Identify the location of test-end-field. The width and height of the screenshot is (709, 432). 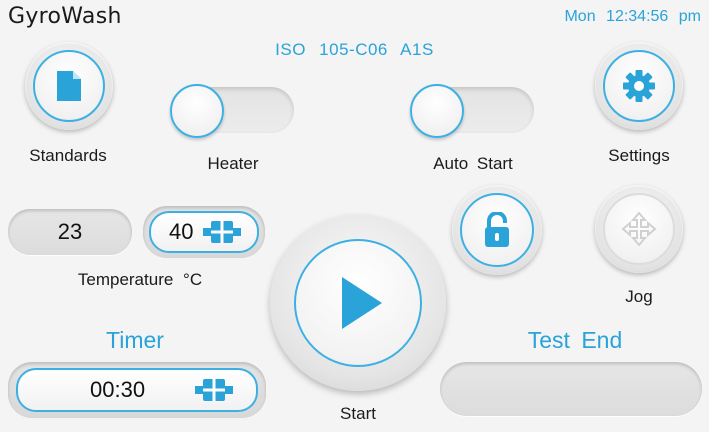
(571, 389).